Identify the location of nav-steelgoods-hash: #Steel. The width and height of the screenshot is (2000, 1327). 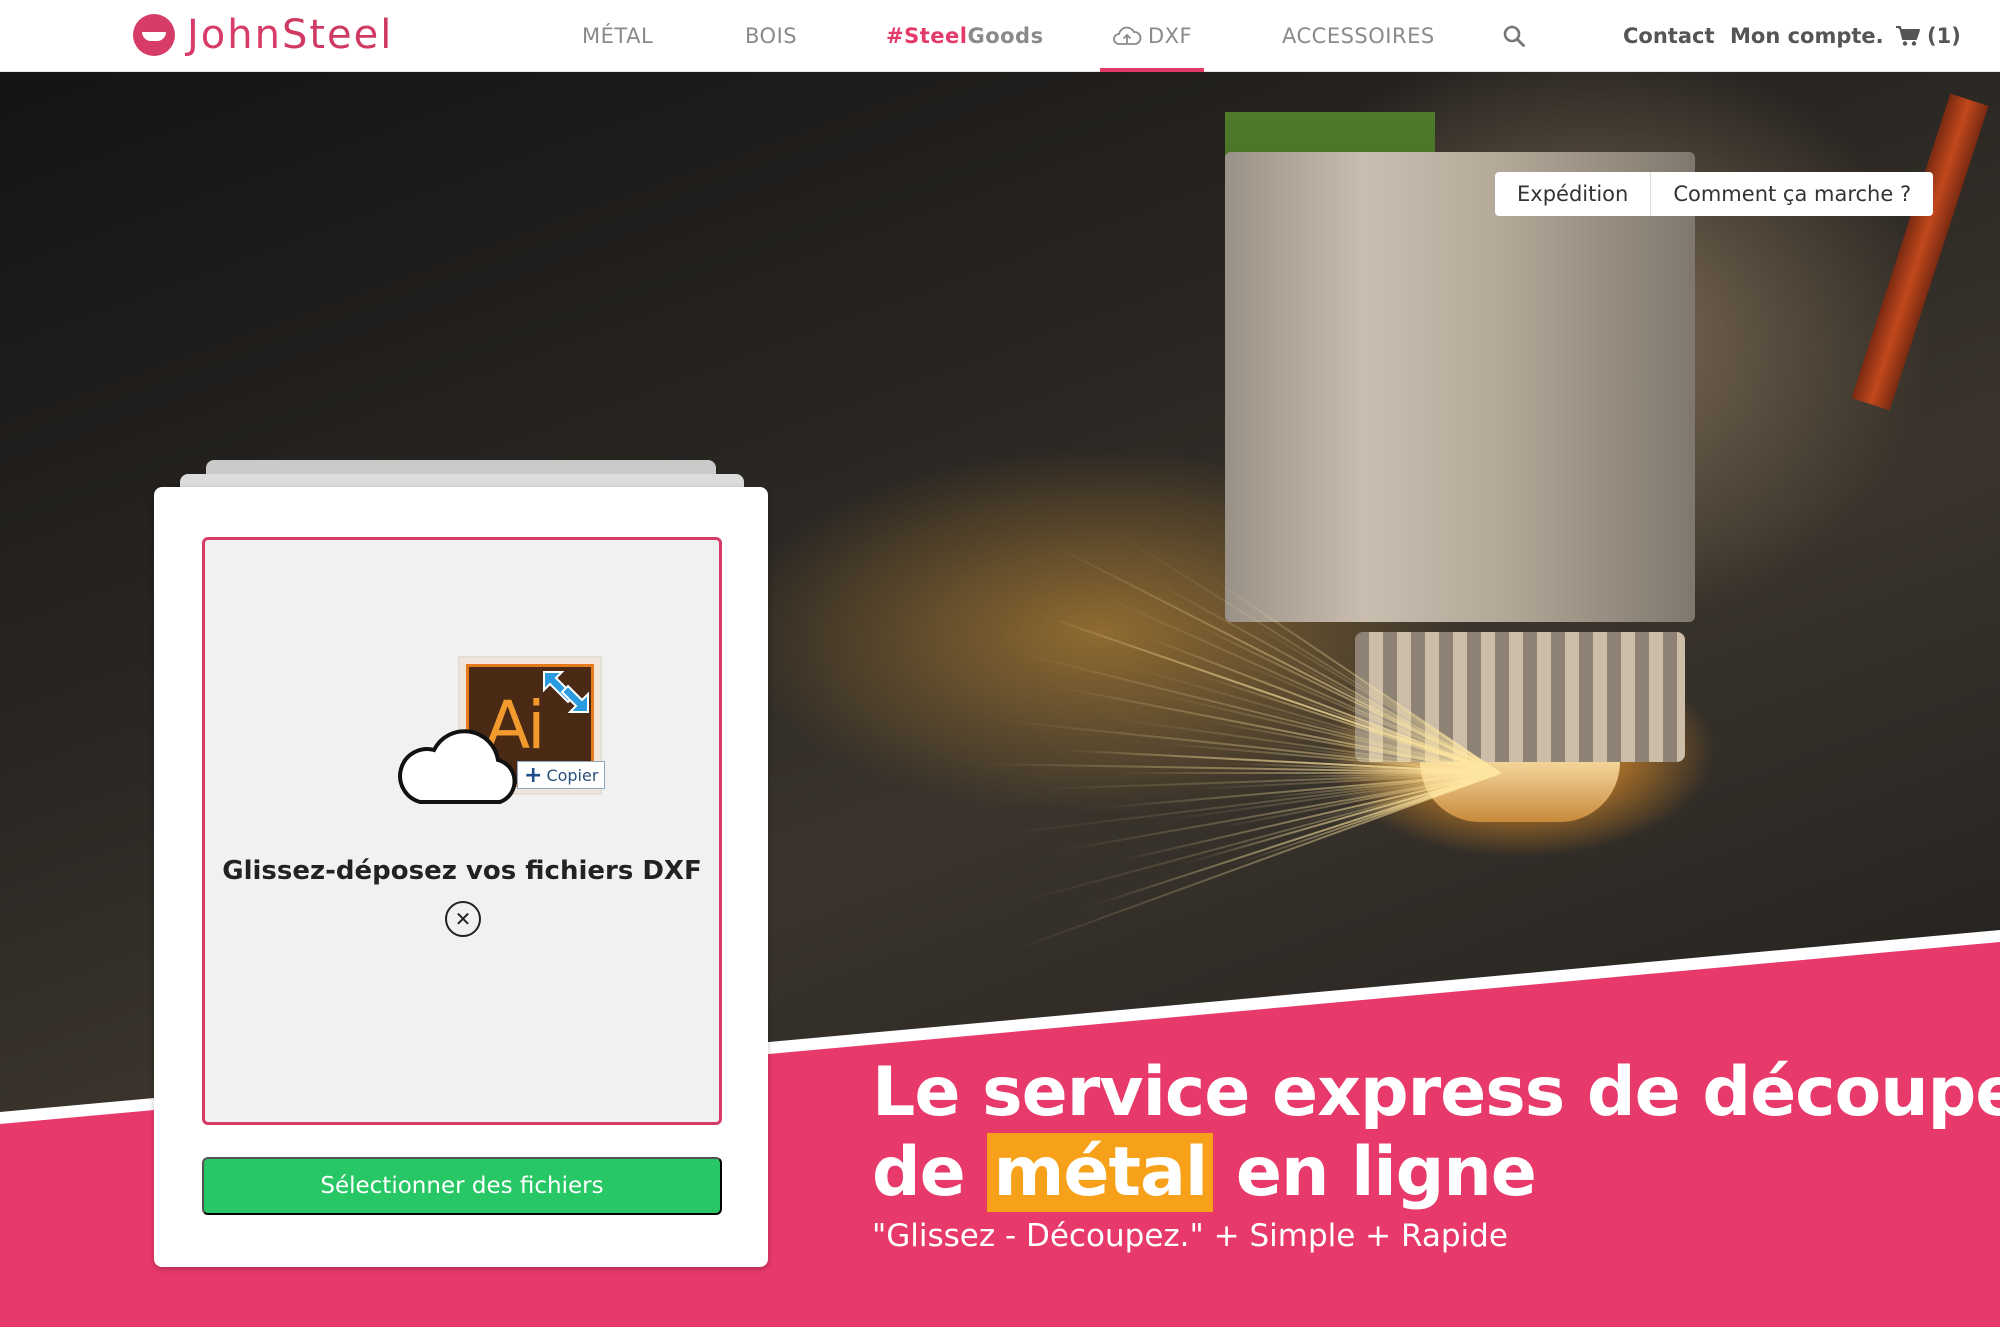
(927, 36).